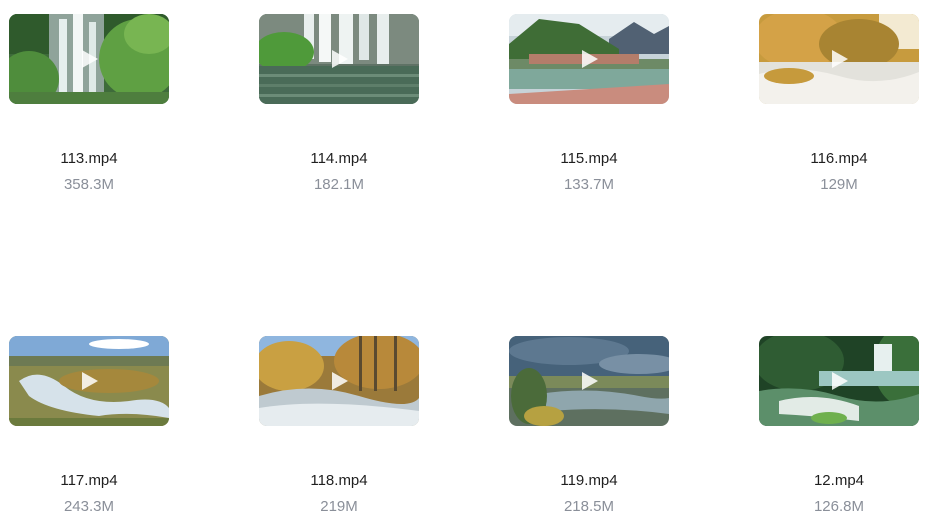  Describe the element at coordinates (589, 184) in the screenshot. I see `video-filesize: 133.7M` at that location.